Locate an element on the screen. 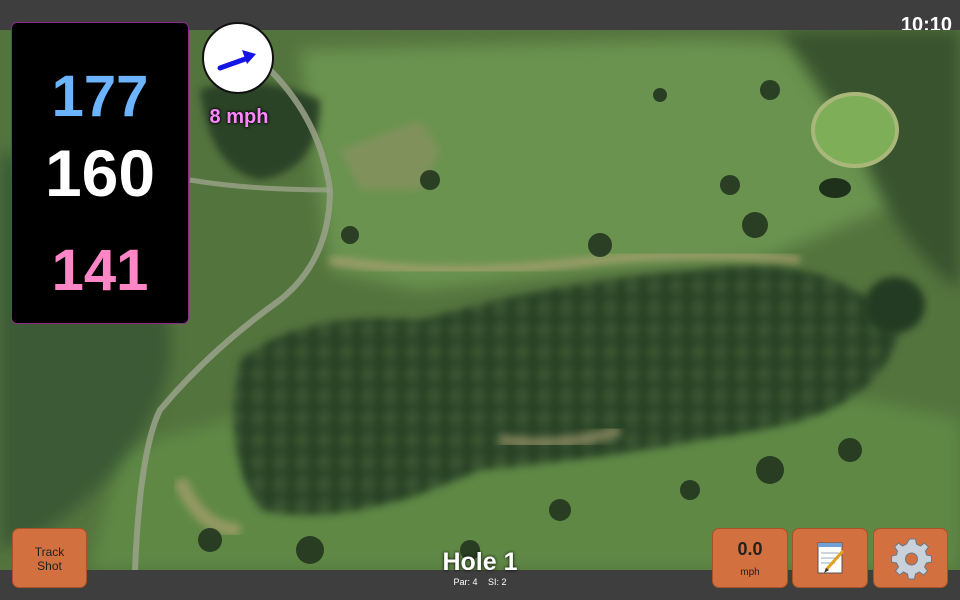 Image resolution: width=960 pixels, height=600 pixels. speed-button: 0.0 mph is located at coordinates (750, 558).